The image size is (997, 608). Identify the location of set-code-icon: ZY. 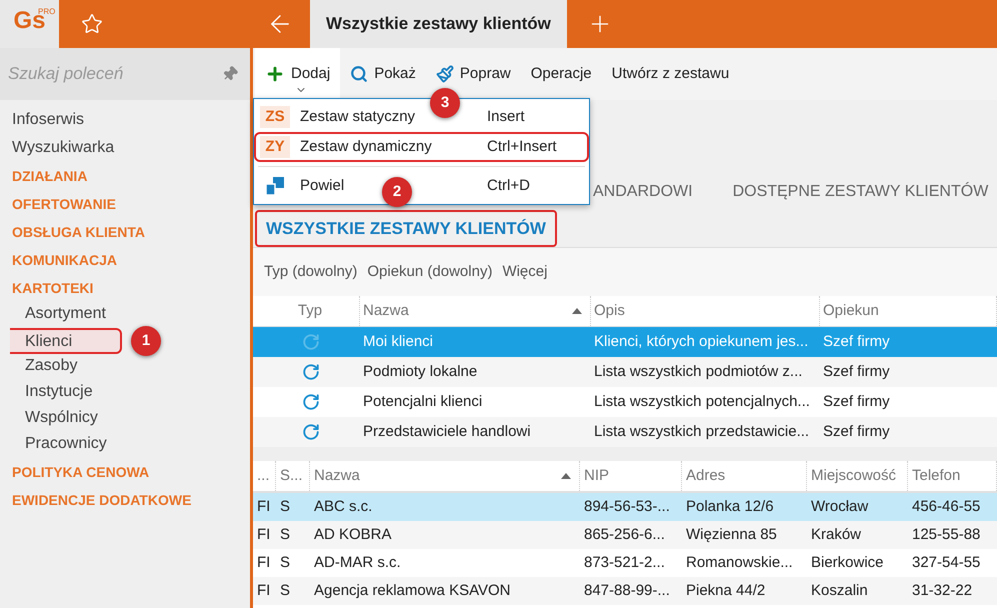
(275, 147).